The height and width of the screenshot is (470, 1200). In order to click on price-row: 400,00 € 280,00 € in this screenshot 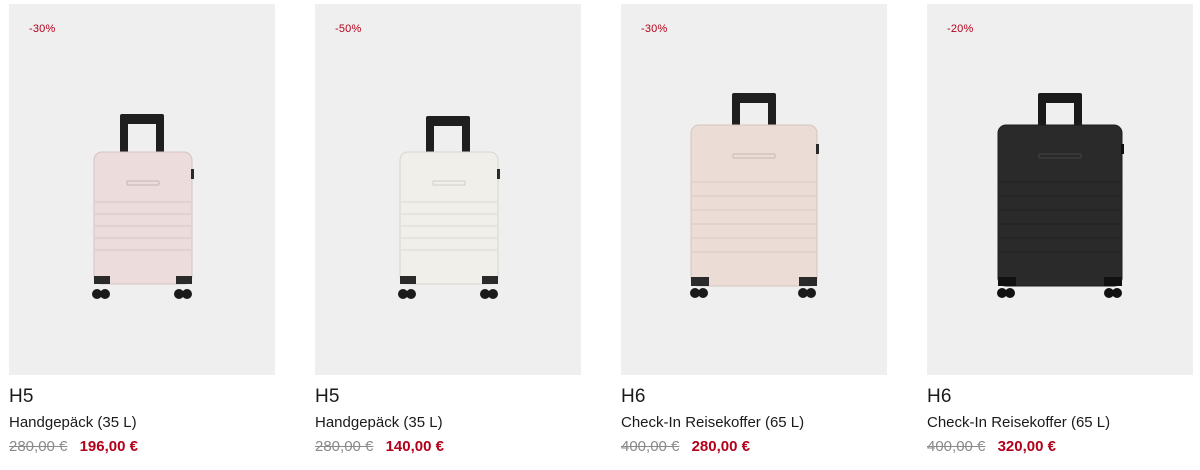, I will do `click(685, 446)`.